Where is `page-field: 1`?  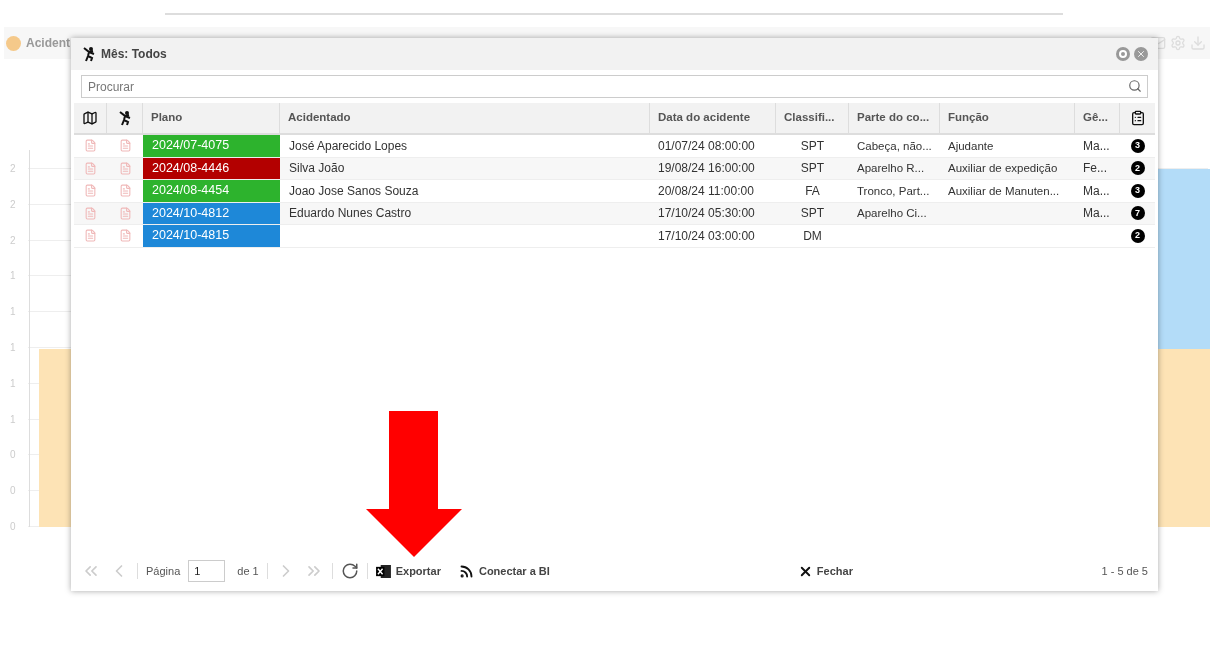
page-field: 1 is located at coordinates (207, 571).